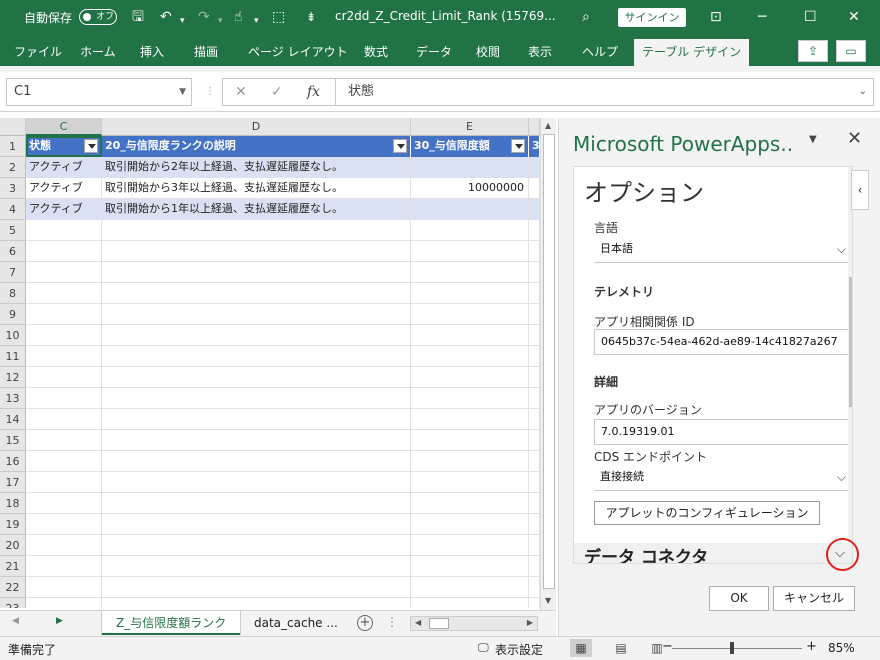 The width and height of the screenshot is (880, 660). What do you see at coordinates (13, 293) in the screenshot?
I see `row-header: 8` at bounding box center [13, 293].